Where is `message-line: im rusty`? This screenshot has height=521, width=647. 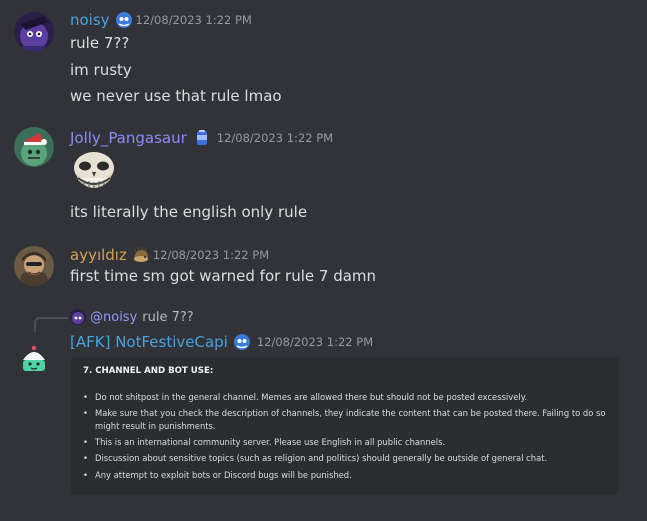
message-line: im rusty is located at coordinates (101, 70).